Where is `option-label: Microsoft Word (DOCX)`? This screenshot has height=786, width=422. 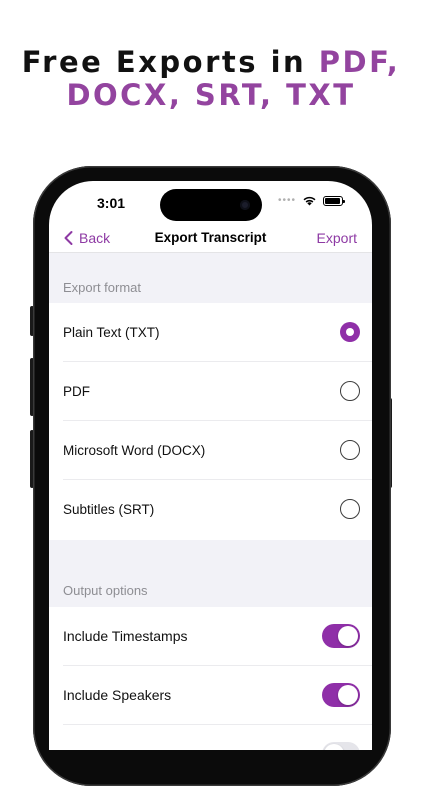
option-label: Microsoft Word (DOCX) is located at coordinates (134, 450).